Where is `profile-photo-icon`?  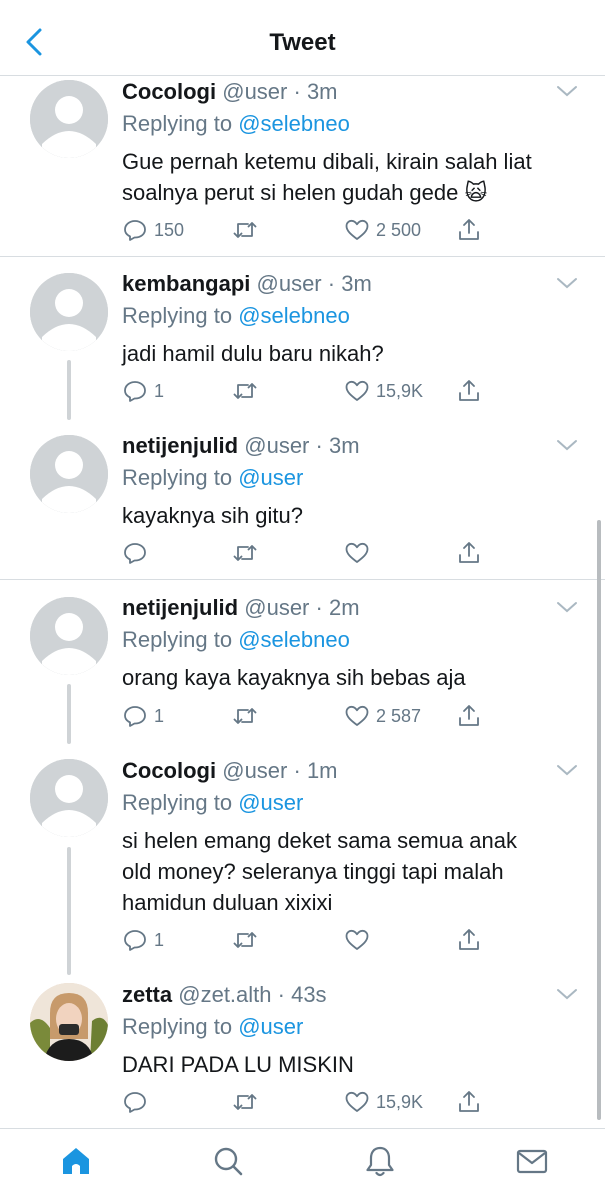 profile-photo-icon is located at coordinates (69, 1022).